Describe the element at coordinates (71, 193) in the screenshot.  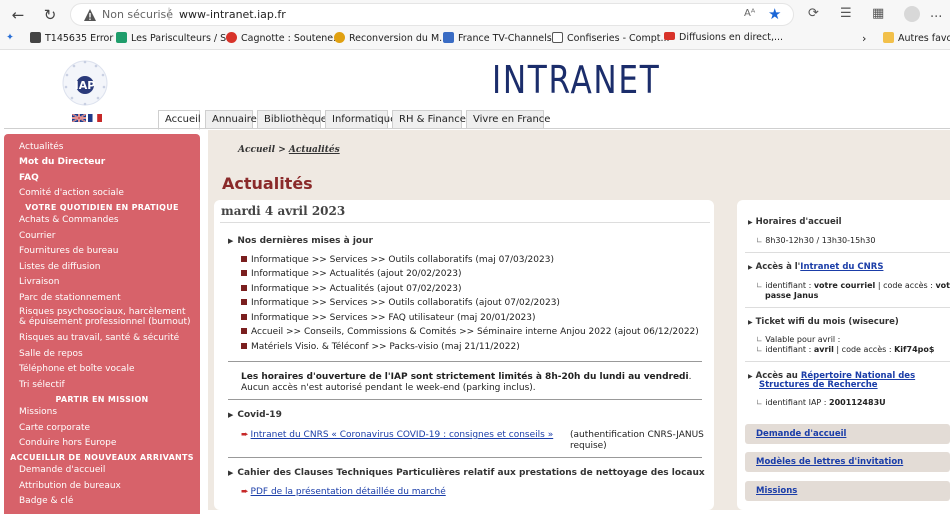
I see `sidebar-item-comite: Comité d'action sociale` at that location.